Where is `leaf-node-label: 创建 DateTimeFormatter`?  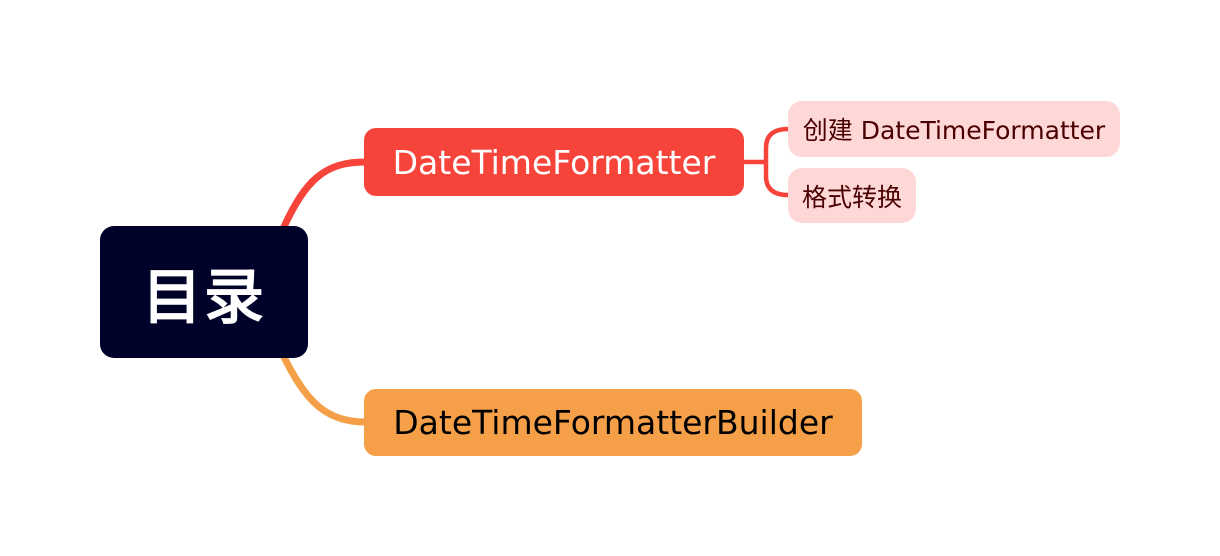
leaf-node-label: 创建 DateTimeFormatter is located at coordinates (954, 130).